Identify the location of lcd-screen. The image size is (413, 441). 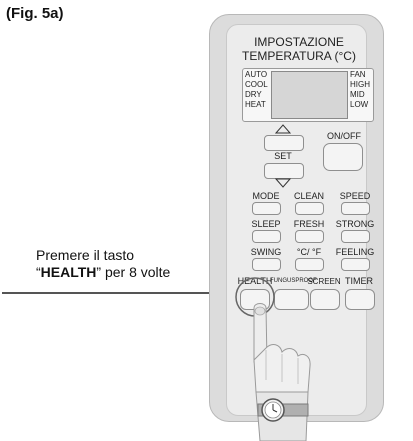
(309, 95).